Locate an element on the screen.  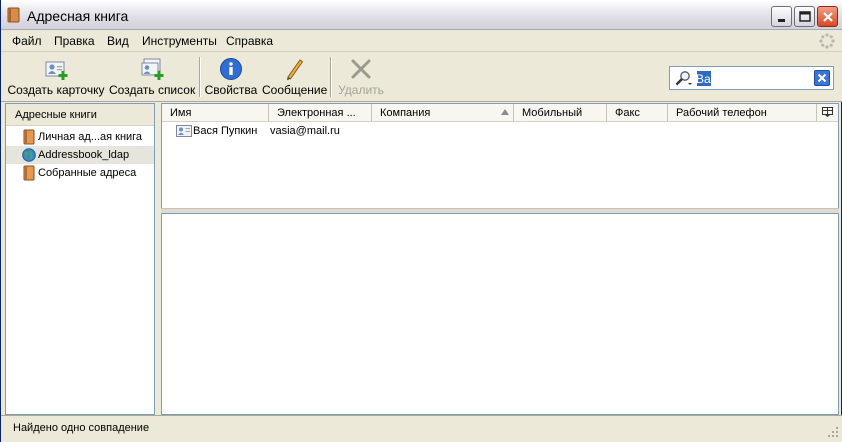
search-box is located at coordinates (751, 78).